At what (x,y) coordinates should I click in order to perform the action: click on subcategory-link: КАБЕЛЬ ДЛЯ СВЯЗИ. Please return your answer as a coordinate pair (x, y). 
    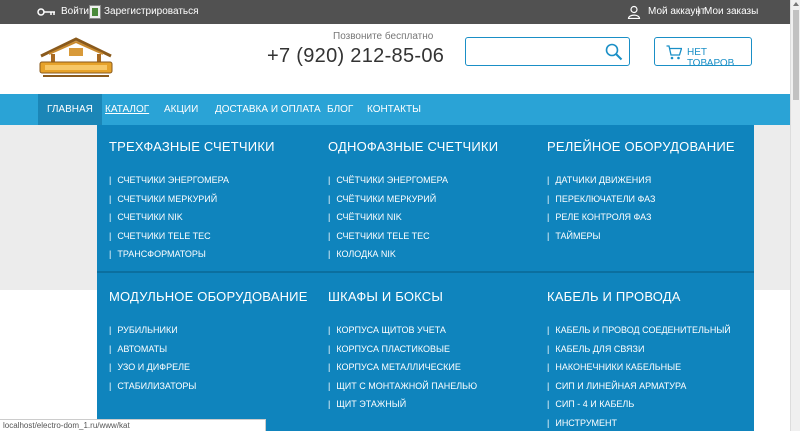
    Looking at the image, I should click on (639, 353).